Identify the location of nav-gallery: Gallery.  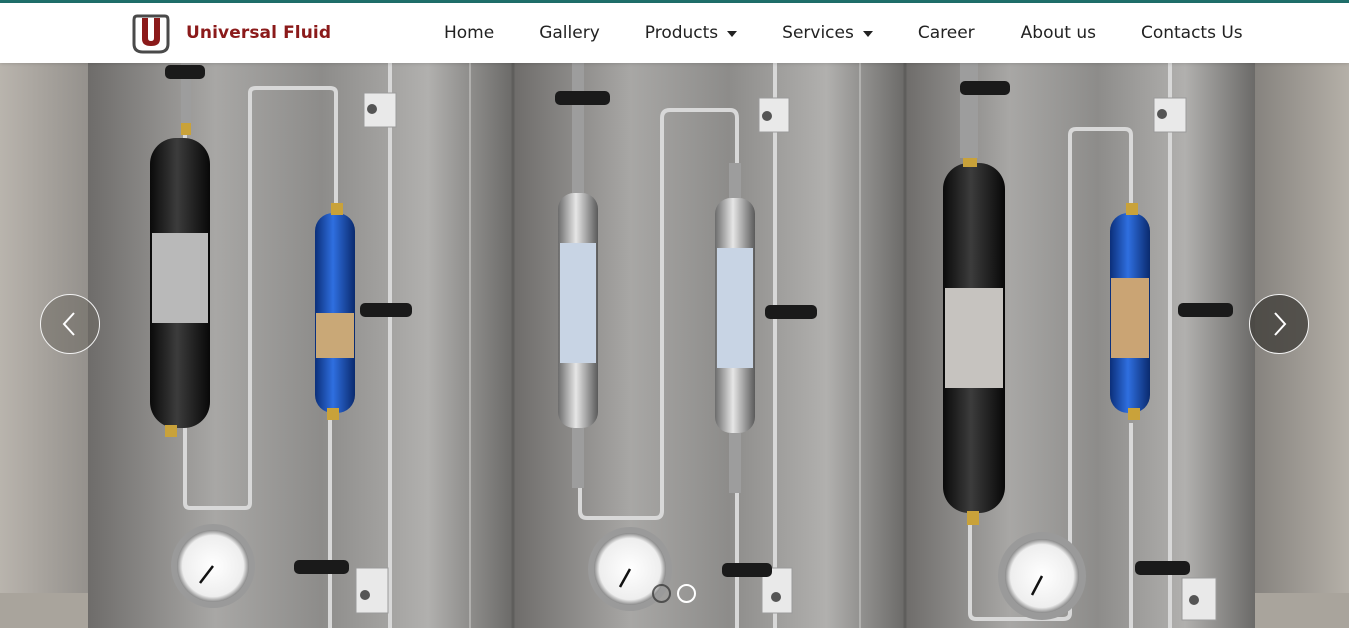
(569, 33).